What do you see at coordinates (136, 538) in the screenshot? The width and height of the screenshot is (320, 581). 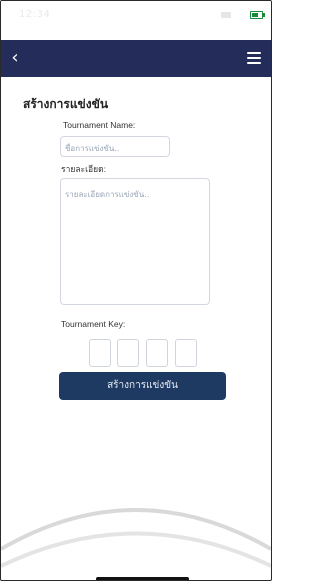 I see `background-arc-decoration` at bounding box center [136, 538].